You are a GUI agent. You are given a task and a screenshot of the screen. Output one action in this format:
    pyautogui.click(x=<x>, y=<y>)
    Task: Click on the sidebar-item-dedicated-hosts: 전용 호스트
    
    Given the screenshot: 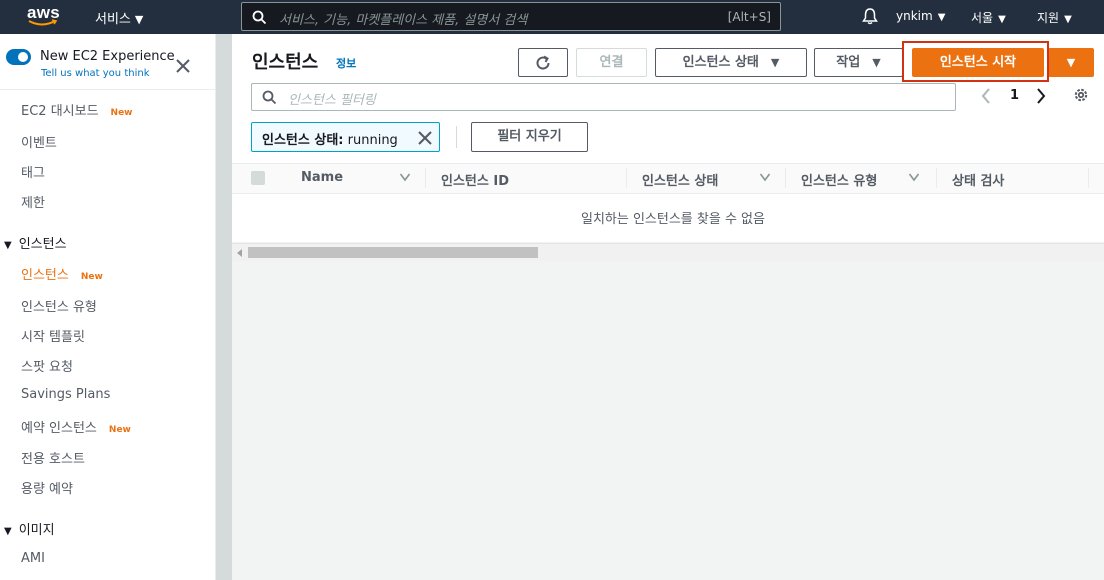 What is the action you would take?
    pyautogui.click(x=53, y=457)
    